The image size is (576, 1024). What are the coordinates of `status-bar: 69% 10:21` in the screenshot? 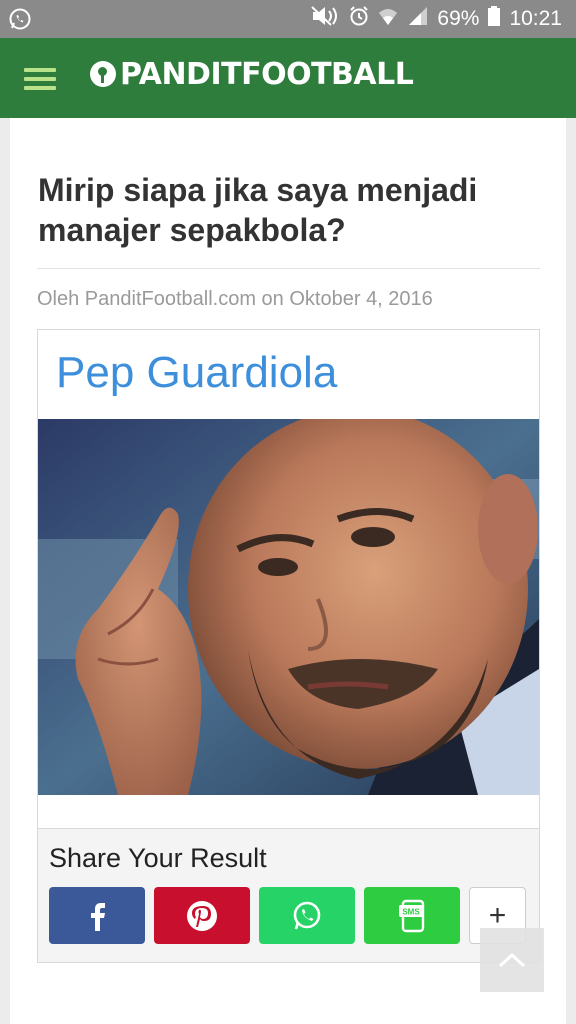 It's located at (288, 19).